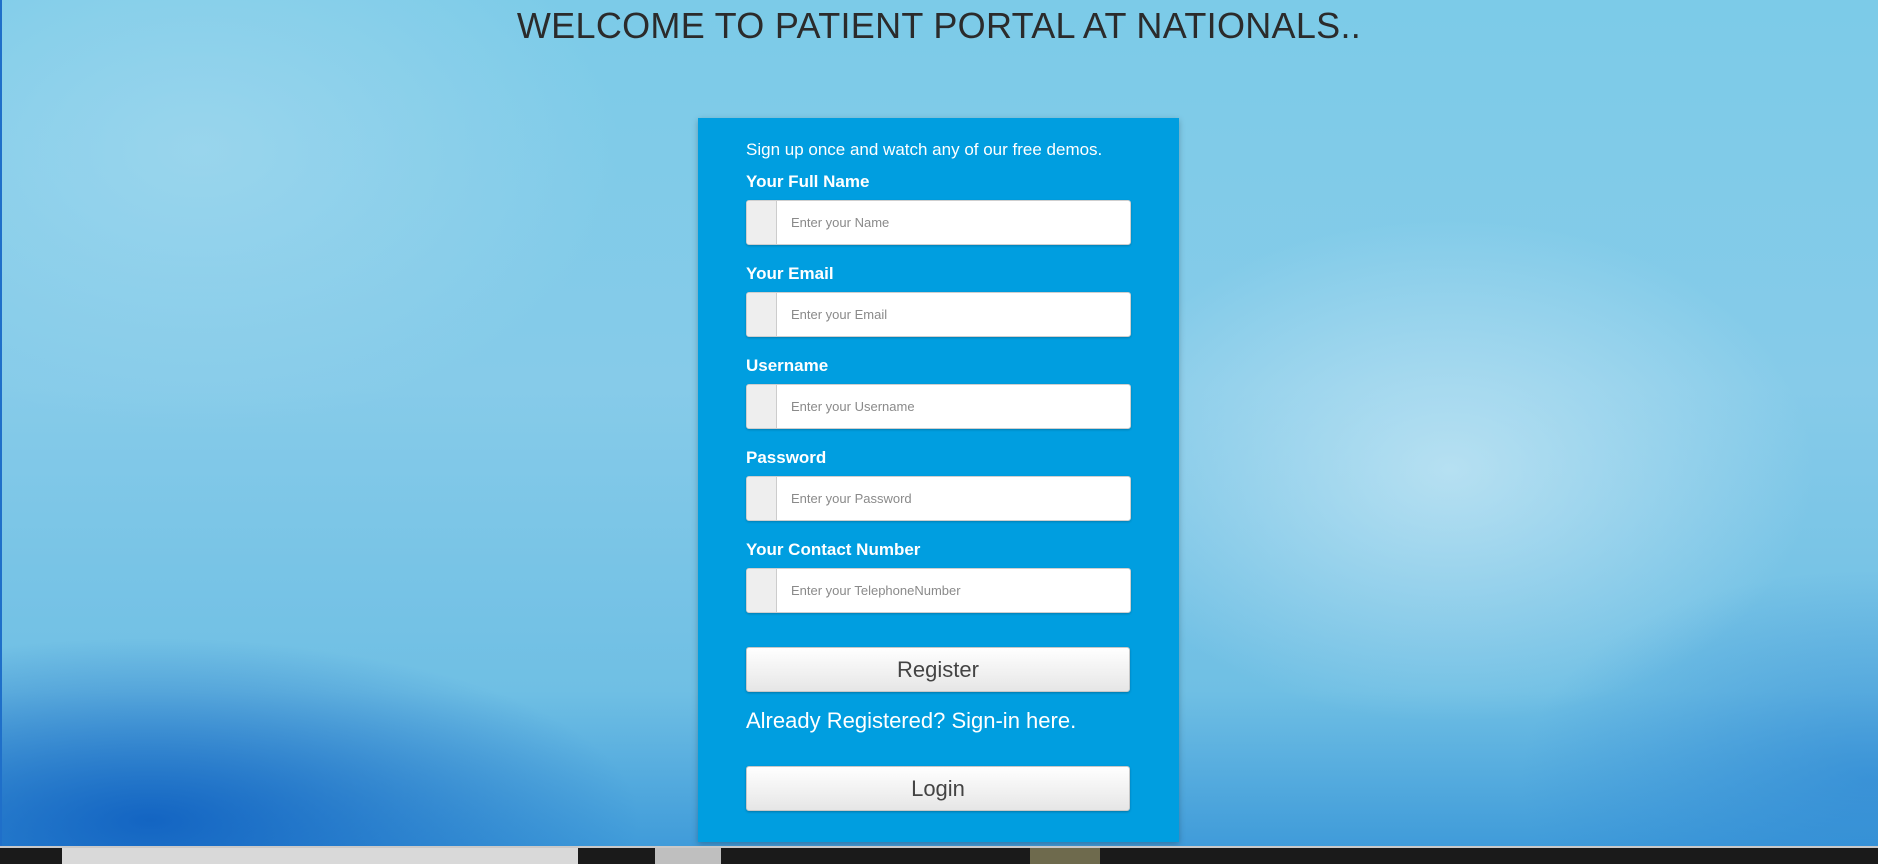 The image size is (1878, 864). I want to click on contact-number-label: Your Contact Number, so click(833, 549).